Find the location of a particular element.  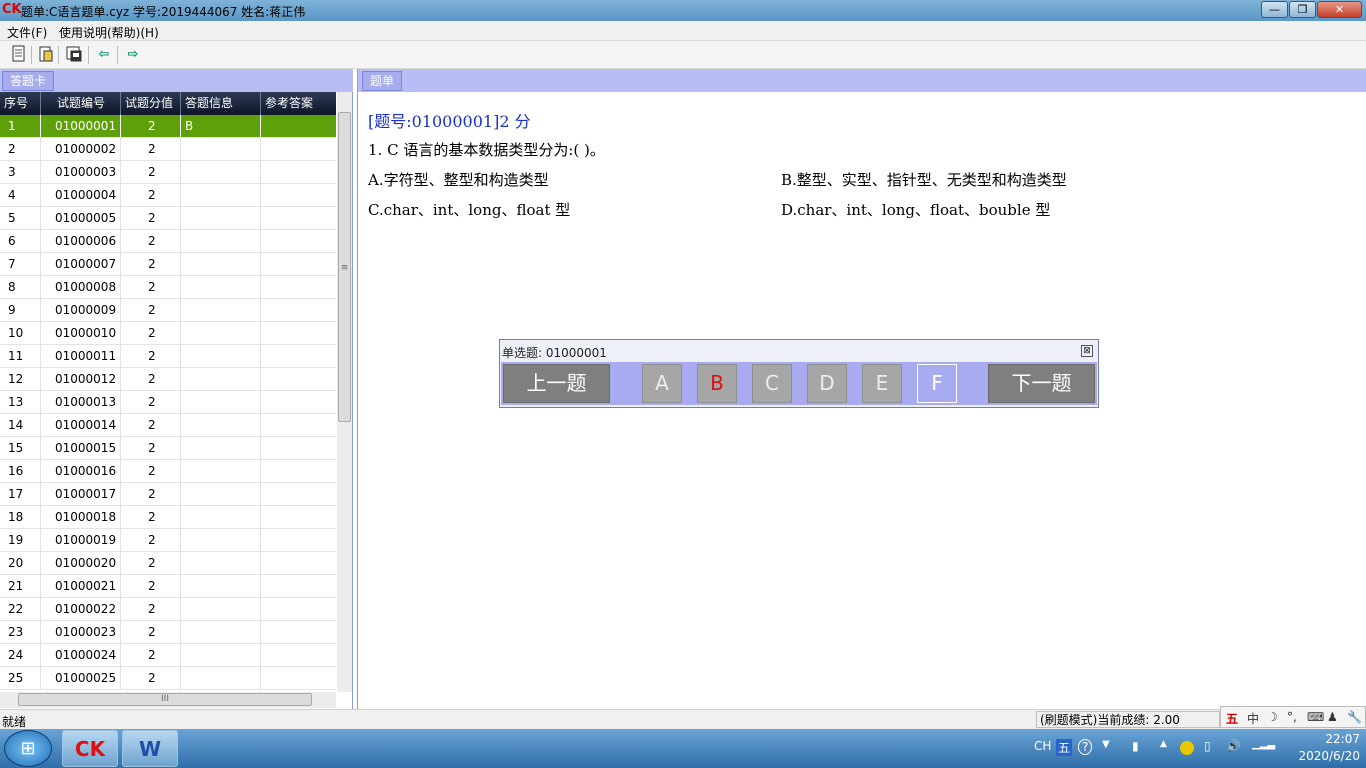

table-row: 22 01000022 2 is located at coordinates (168, 609).